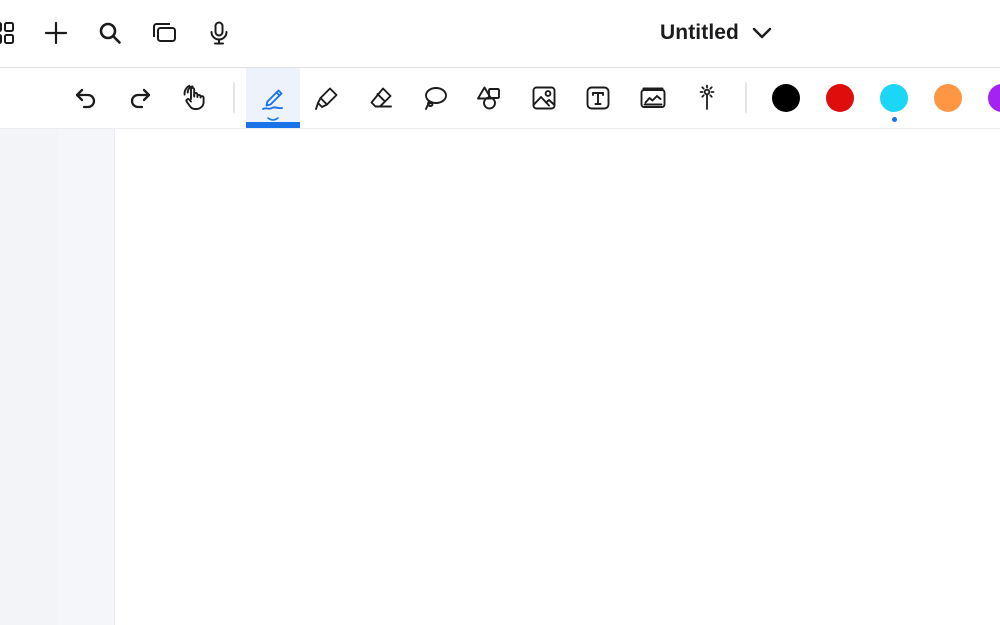  Describe the element at coordinates (219, 33) in the screenshot. I see `microphone-icon` at that location.